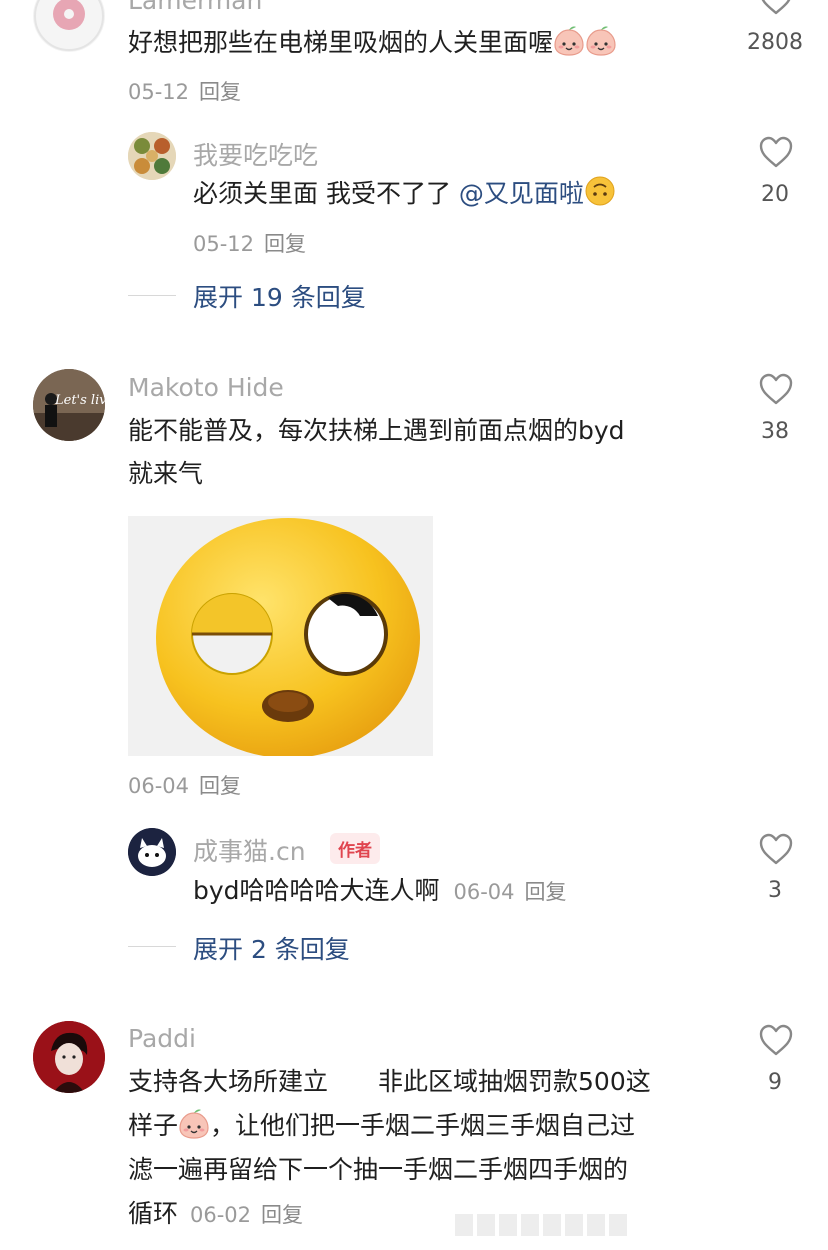  Describe the element at coordinates (341, 42) in the screenshot. I see `comment-text-body: 好想把那些在电梯里吸烟的人关里面喔` at that location.